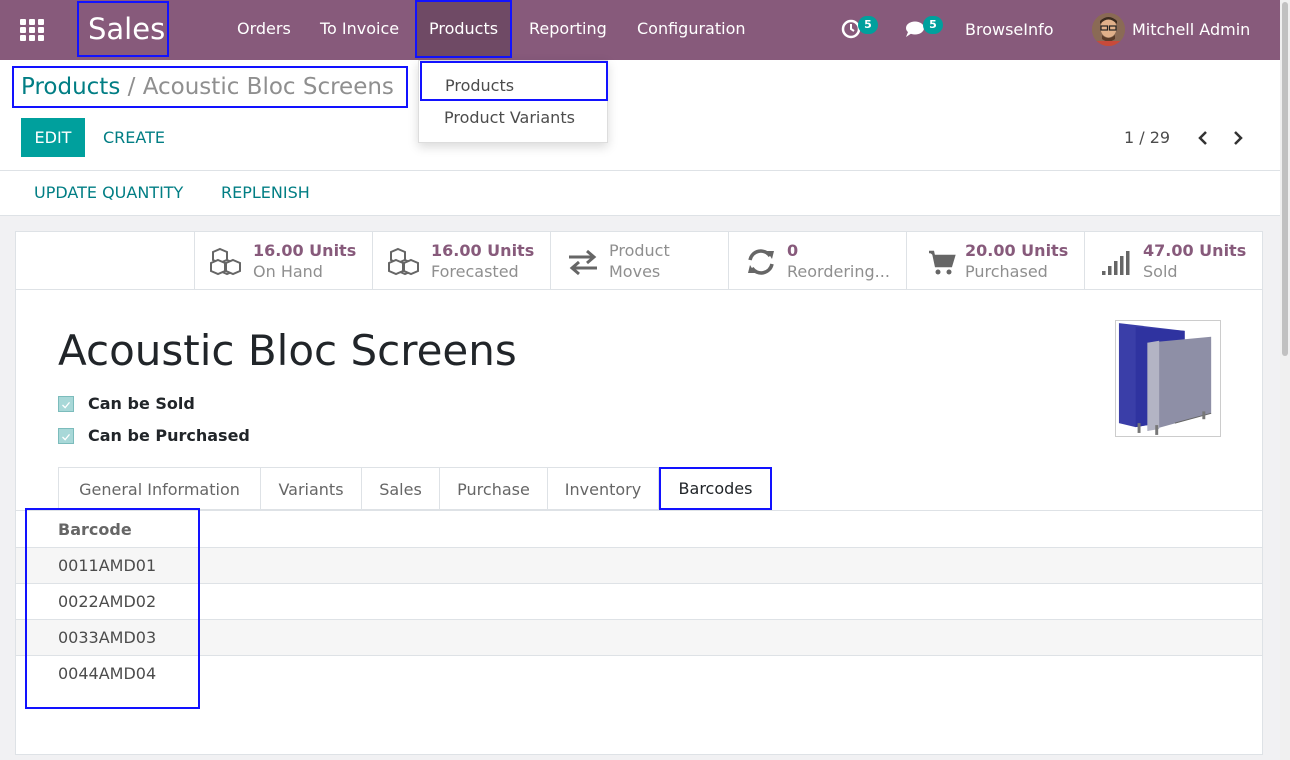 This screenshot has width=1290, height=760. Describe the element at coordinates (107, 565) in the screenshot. I see `barcode-cell: 0011AMD01` at that location.